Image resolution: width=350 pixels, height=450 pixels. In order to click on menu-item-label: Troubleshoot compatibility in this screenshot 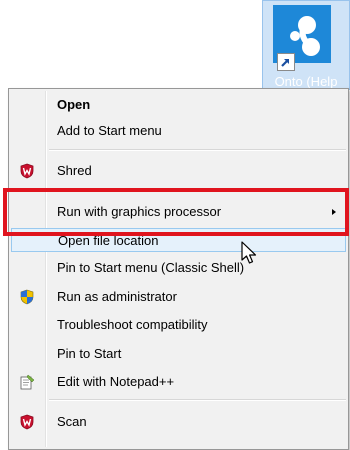, I will do `click(132, 324)`.